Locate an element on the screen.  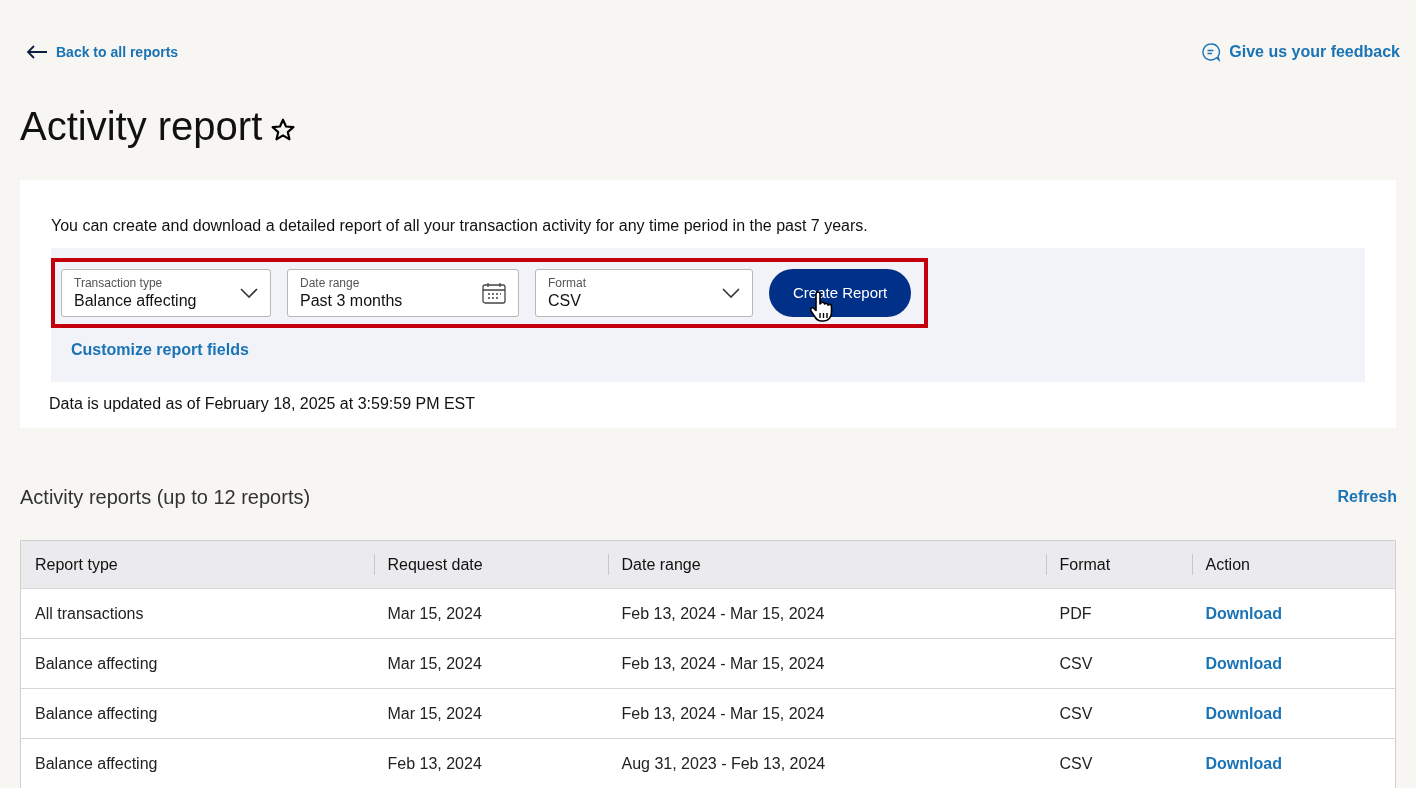
feedback-link: Give us your feedback is located at coordinates (1300, 52).